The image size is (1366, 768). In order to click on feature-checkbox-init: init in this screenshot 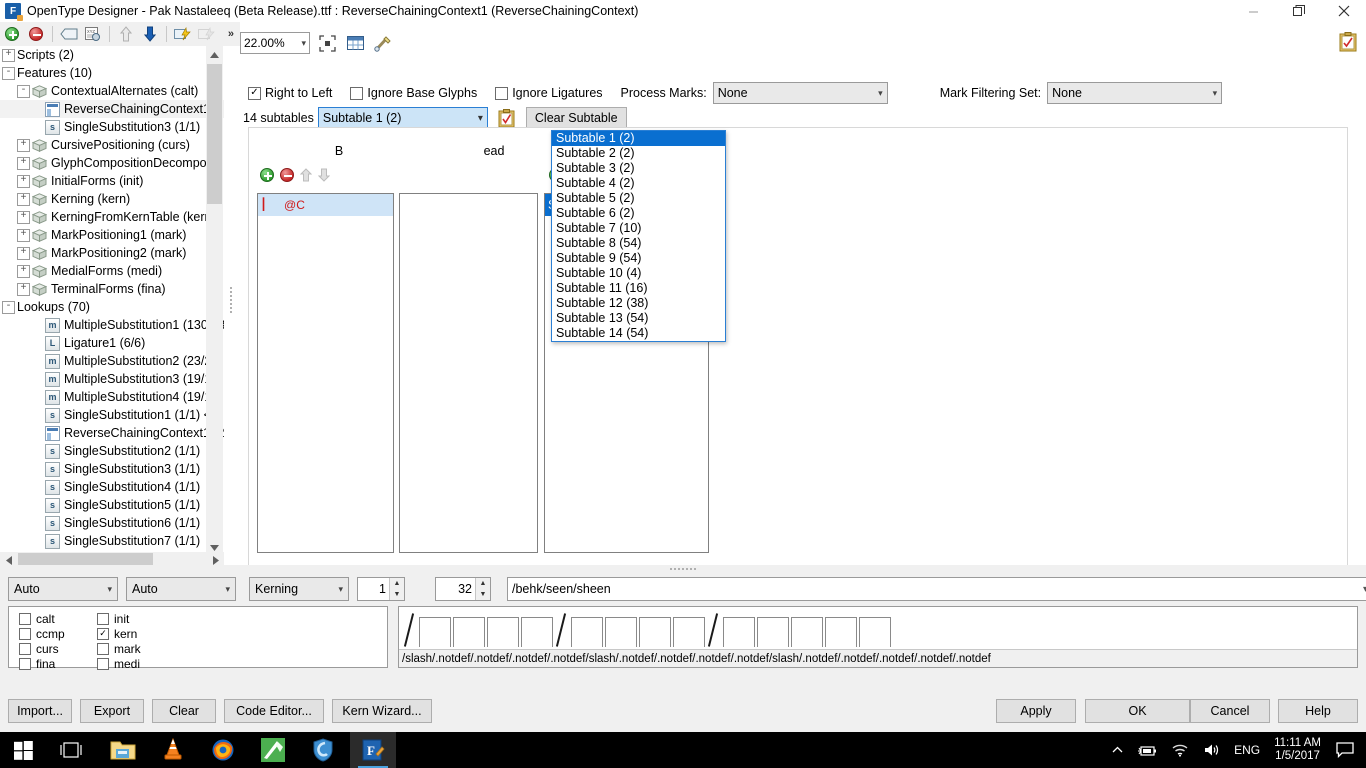, I will do `click(119, 618)`.